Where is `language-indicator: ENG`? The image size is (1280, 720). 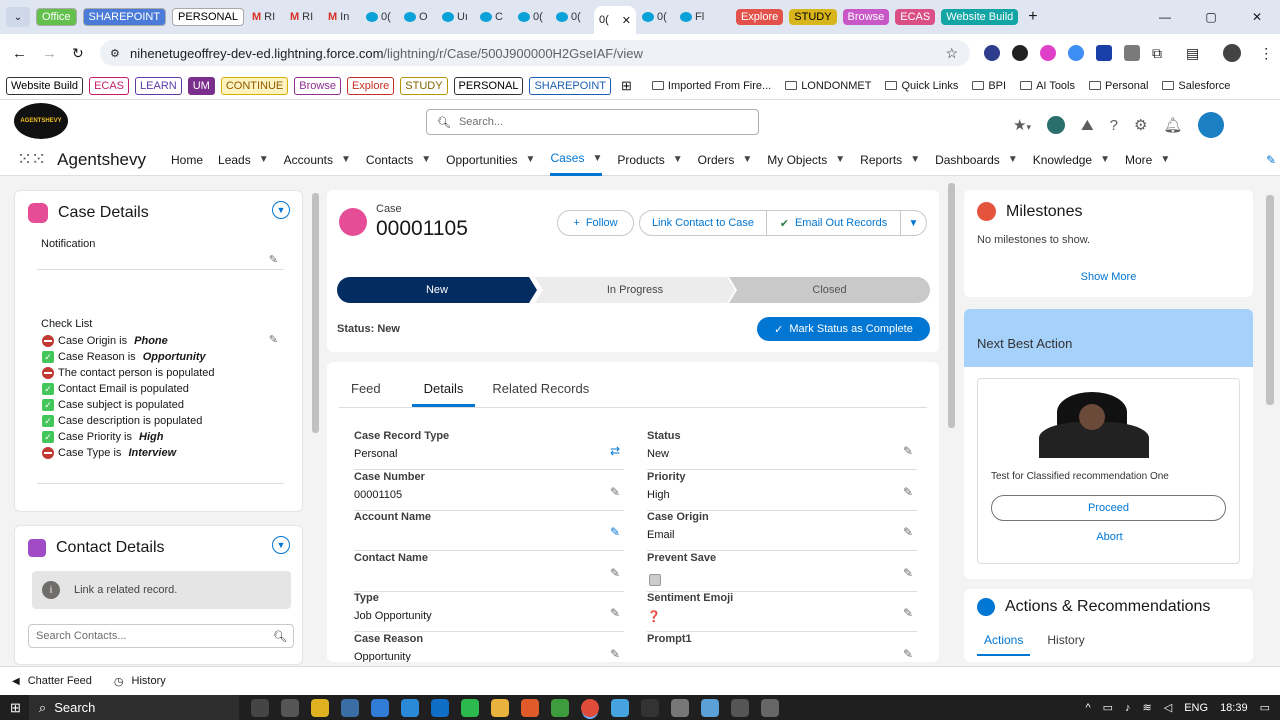
language-indicator: ENG is located at coordinates (1196, 708).